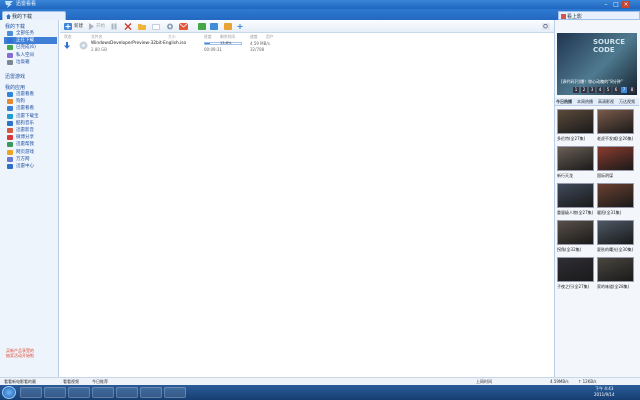 This screenshot has height=400, width=640. Describe the element at coordinates (15, 27) in the screenshot. I see `sidebar-section-downloads: 我的下载` at that location.